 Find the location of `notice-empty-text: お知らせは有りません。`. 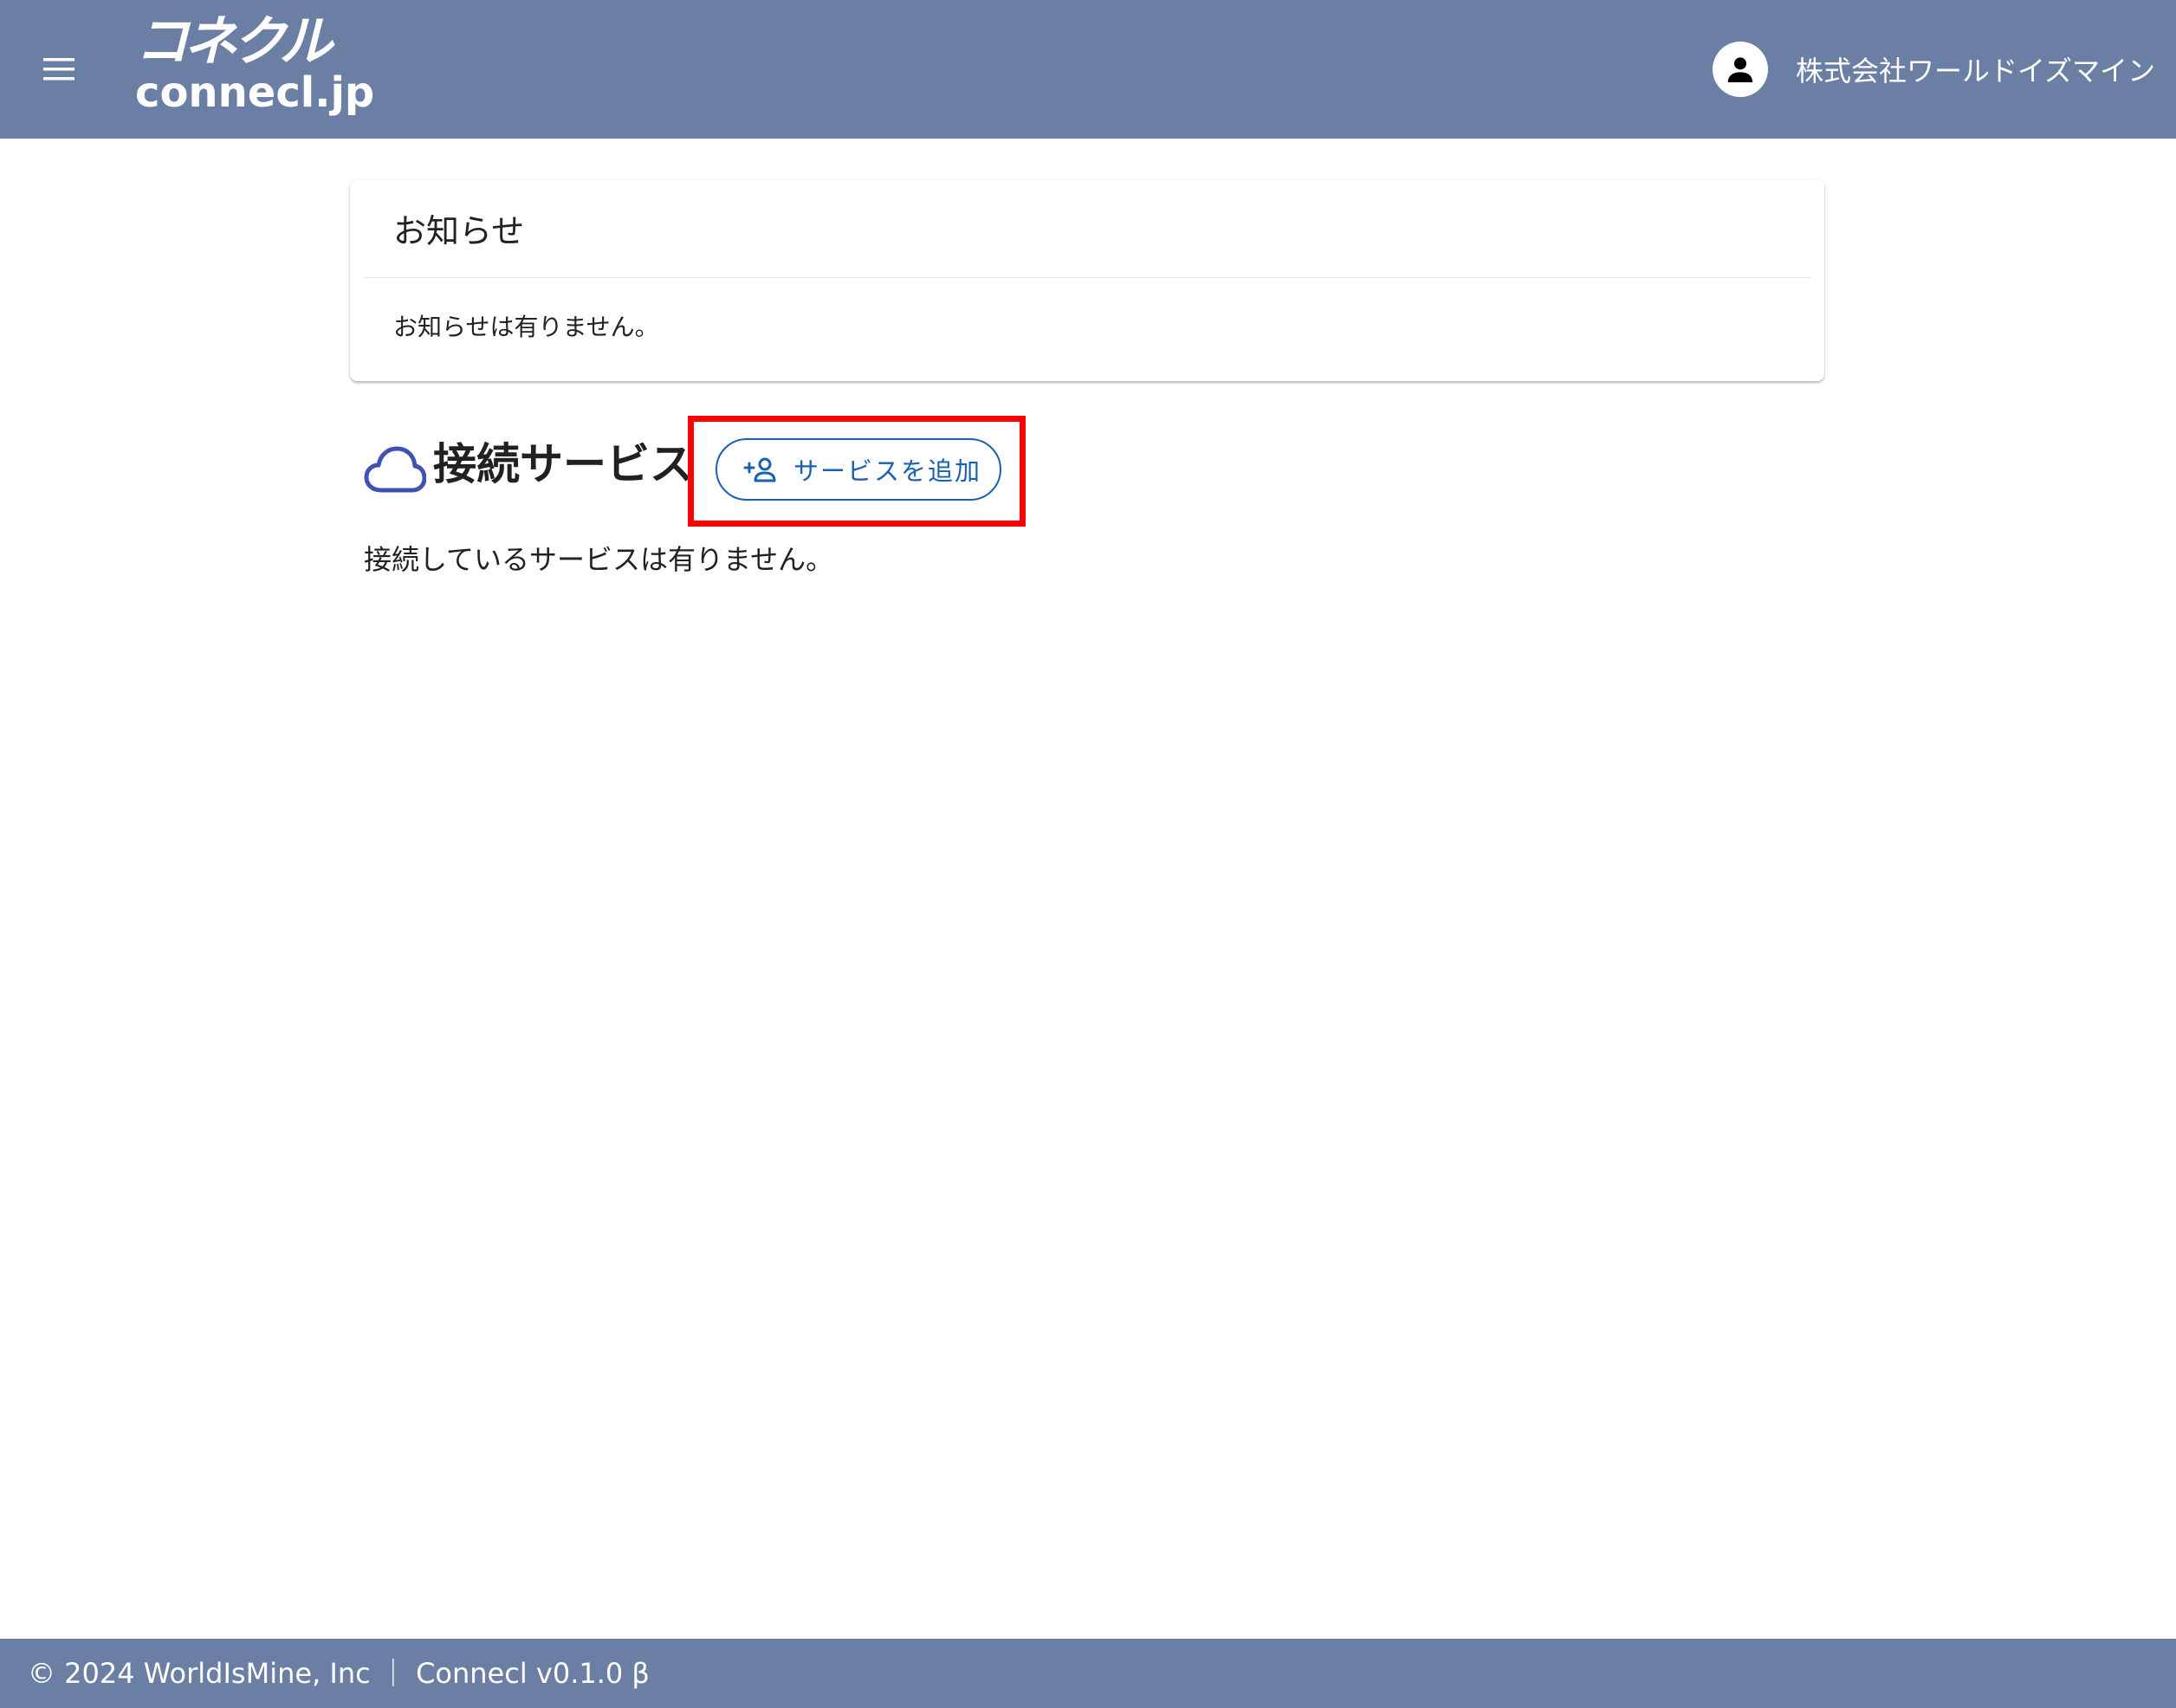

notice-empty-text: お知らせは有りません。 is located at coordinates (526, 327).